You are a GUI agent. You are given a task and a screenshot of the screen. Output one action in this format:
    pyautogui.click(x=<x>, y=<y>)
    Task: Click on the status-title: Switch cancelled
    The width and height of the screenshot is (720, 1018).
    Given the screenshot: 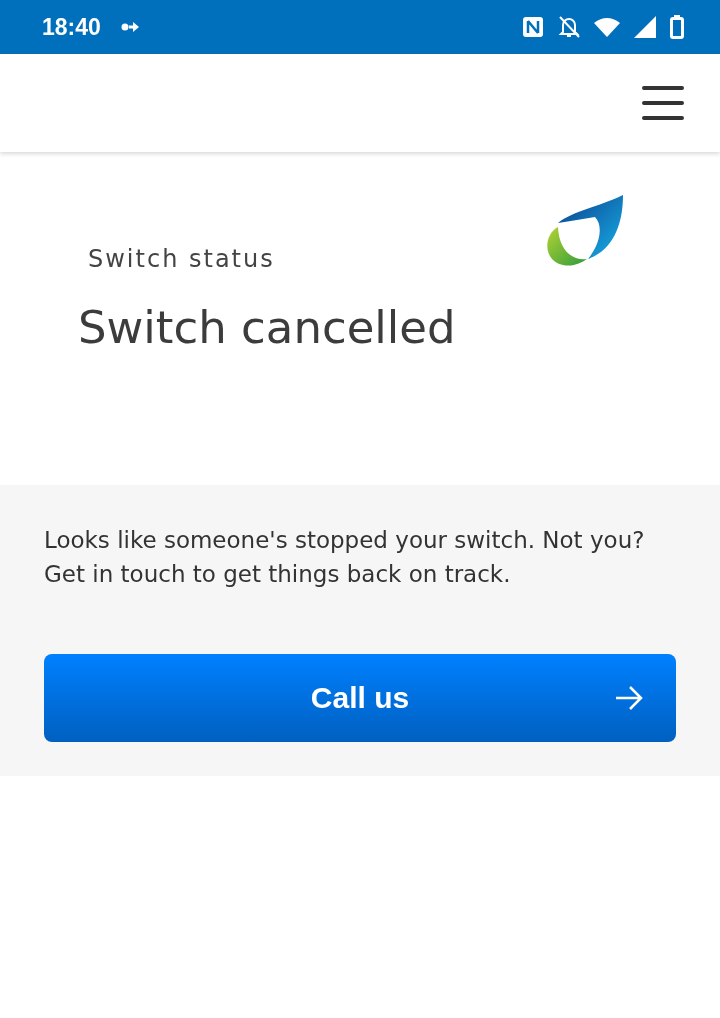 What is the action you would take?
    pyautogui.click(x=267, y=327)
    